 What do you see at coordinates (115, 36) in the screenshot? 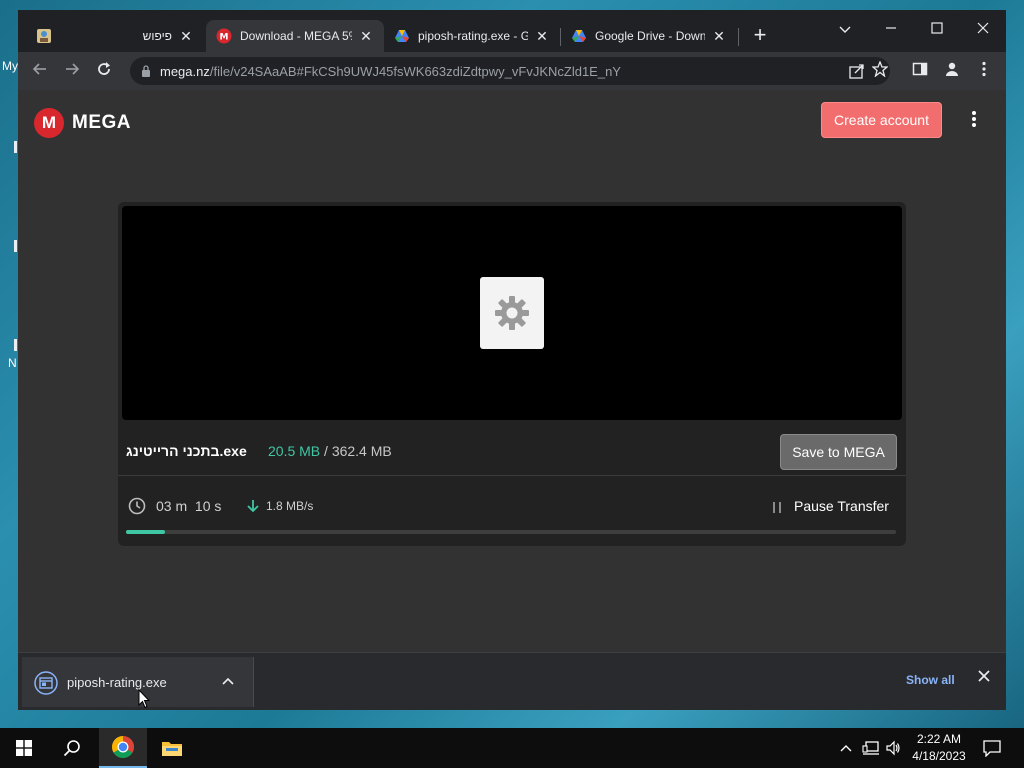
I see `tab-piposh: פיפוש ✕` at bounding box center [115, 36].